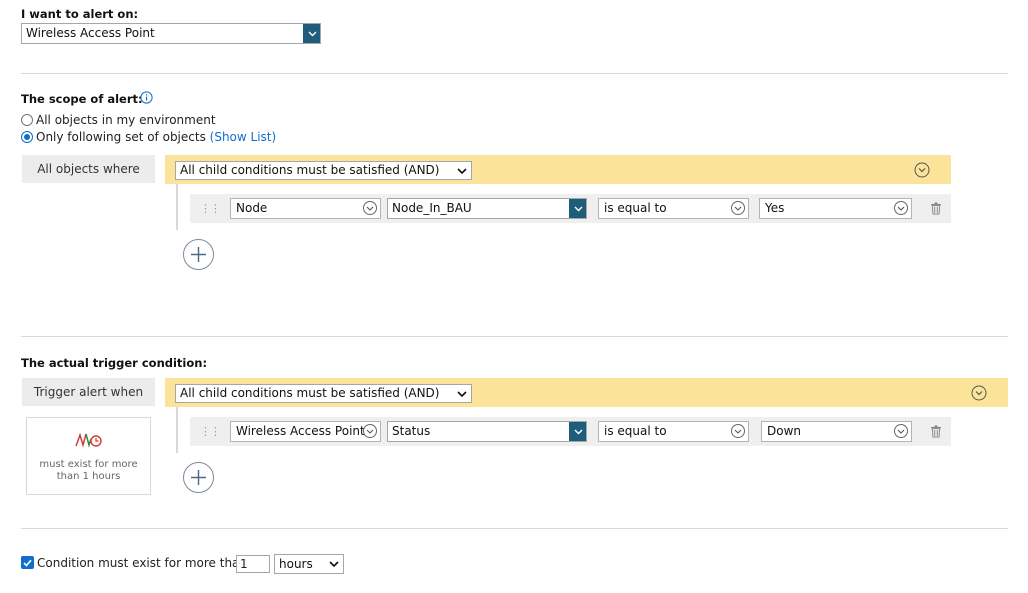 Image resolution: width=1028 pixels, height=593 pixels. Describe the element at coordinates (88, 392) in the screenshot. I see `trigger-alert-when-label: Trigger alert when` at that location.